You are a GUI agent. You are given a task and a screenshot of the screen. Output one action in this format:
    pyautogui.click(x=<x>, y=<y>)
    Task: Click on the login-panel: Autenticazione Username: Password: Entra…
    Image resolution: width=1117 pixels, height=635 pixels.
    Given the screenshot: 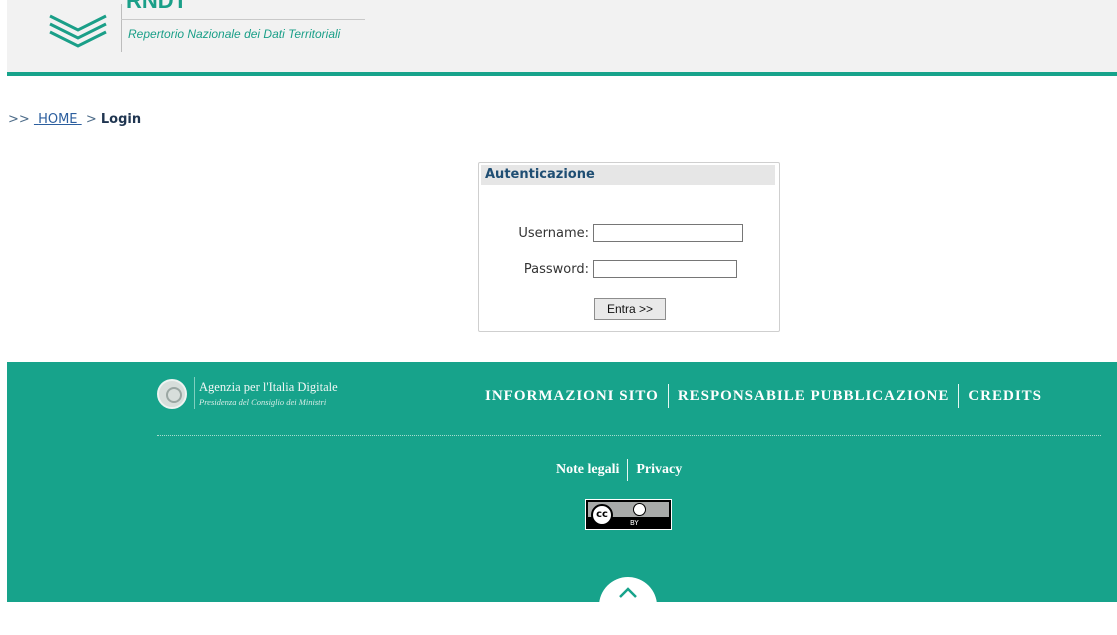 What is the action you would take?
    pyautogui.click(x=629, y=247)
    